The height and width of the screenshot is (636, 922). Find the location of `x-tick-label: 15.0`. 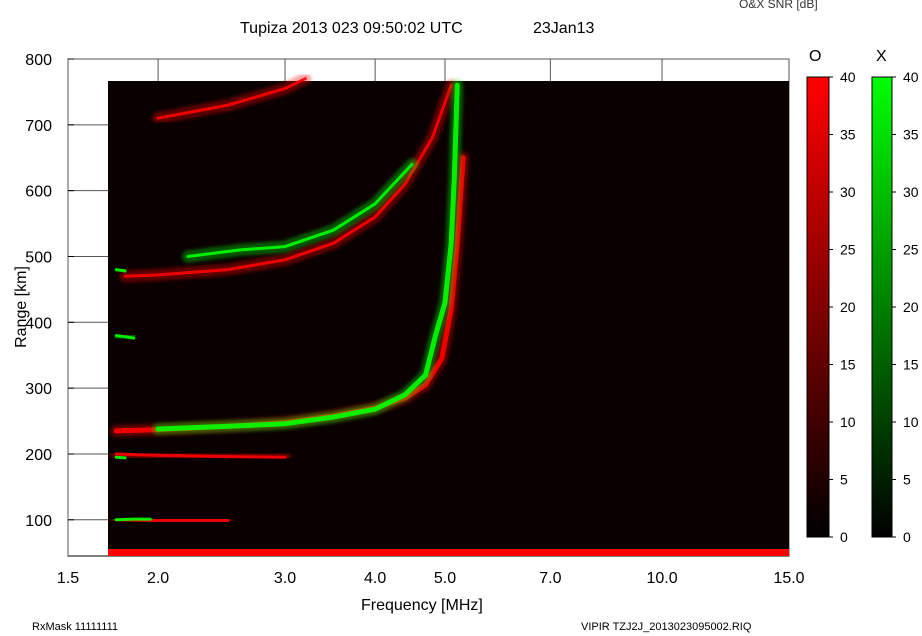

x-tick-label: 15.0 is located at coordinates (788, 578).